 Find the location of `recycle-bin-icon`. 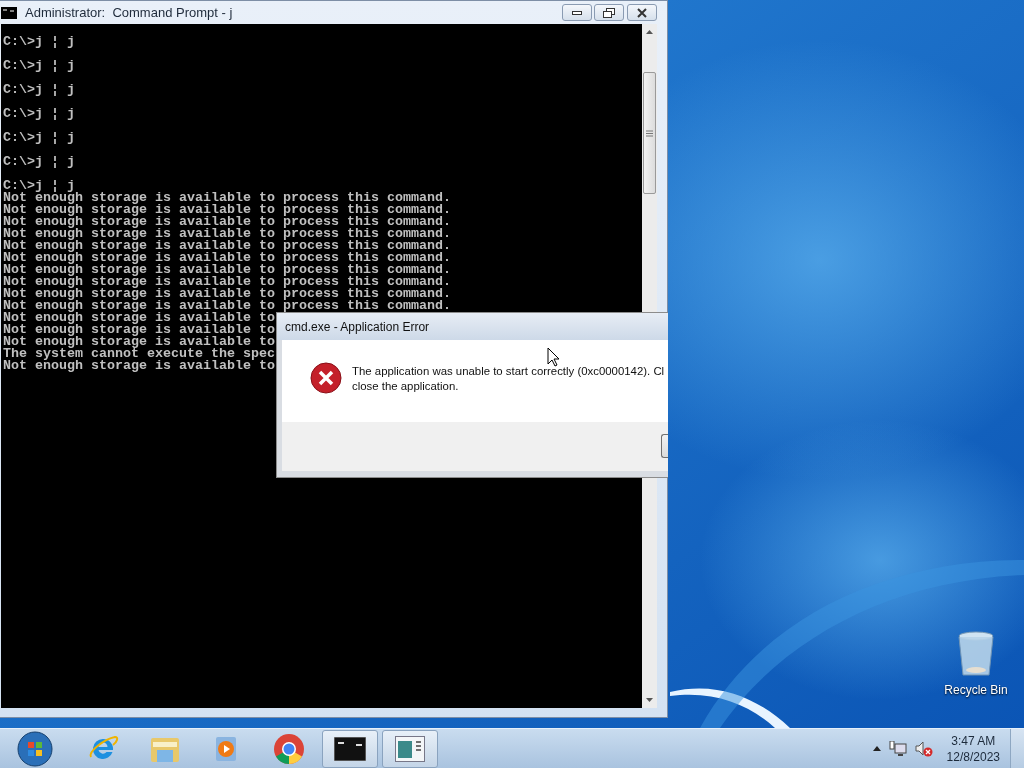

recycle-bin-icon is located at coordinates (976, 654).